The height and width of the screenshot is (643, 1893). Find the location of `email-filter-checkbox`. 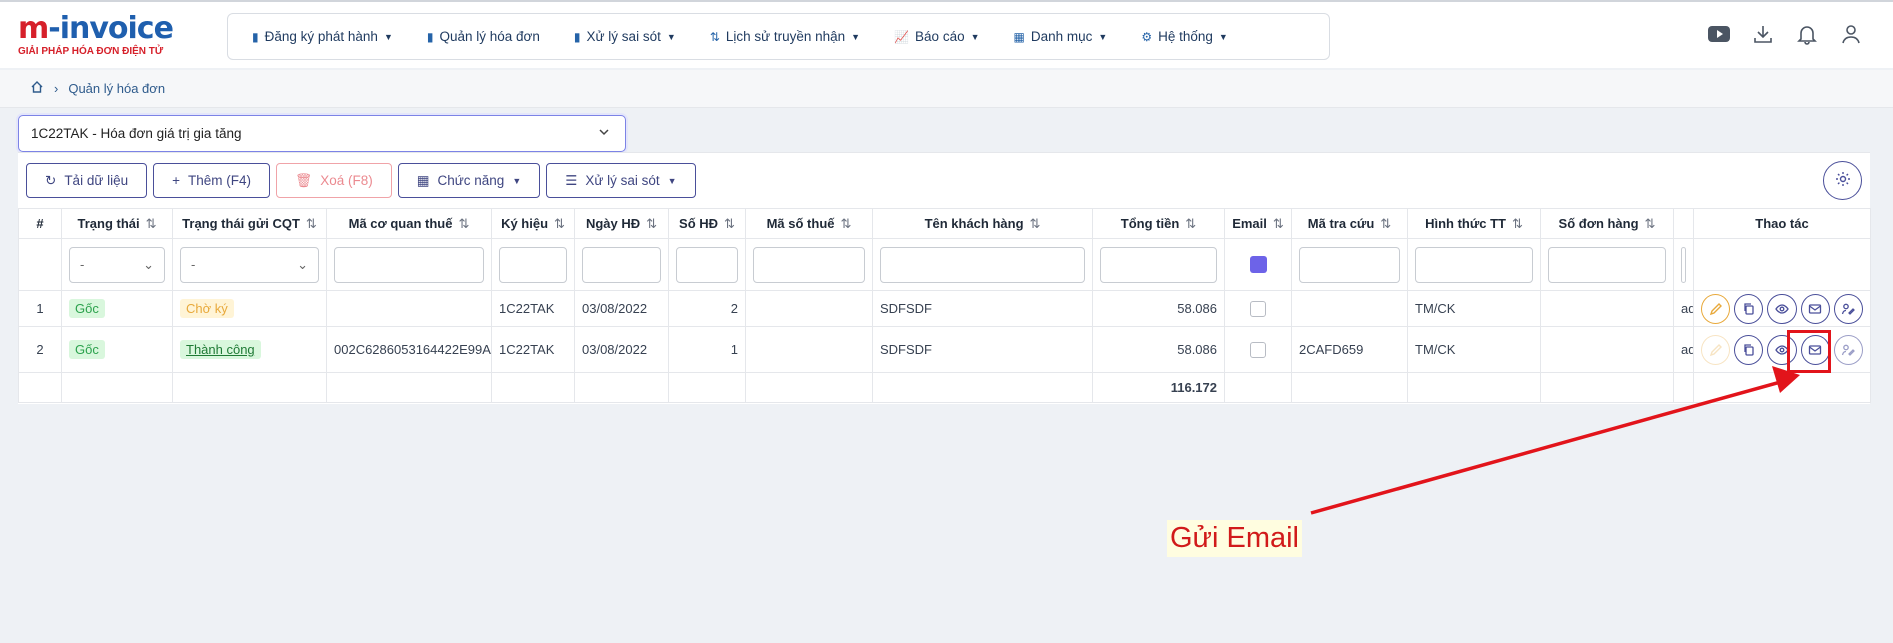

email-filter-checkbox is located at coordinates (1258, 264).